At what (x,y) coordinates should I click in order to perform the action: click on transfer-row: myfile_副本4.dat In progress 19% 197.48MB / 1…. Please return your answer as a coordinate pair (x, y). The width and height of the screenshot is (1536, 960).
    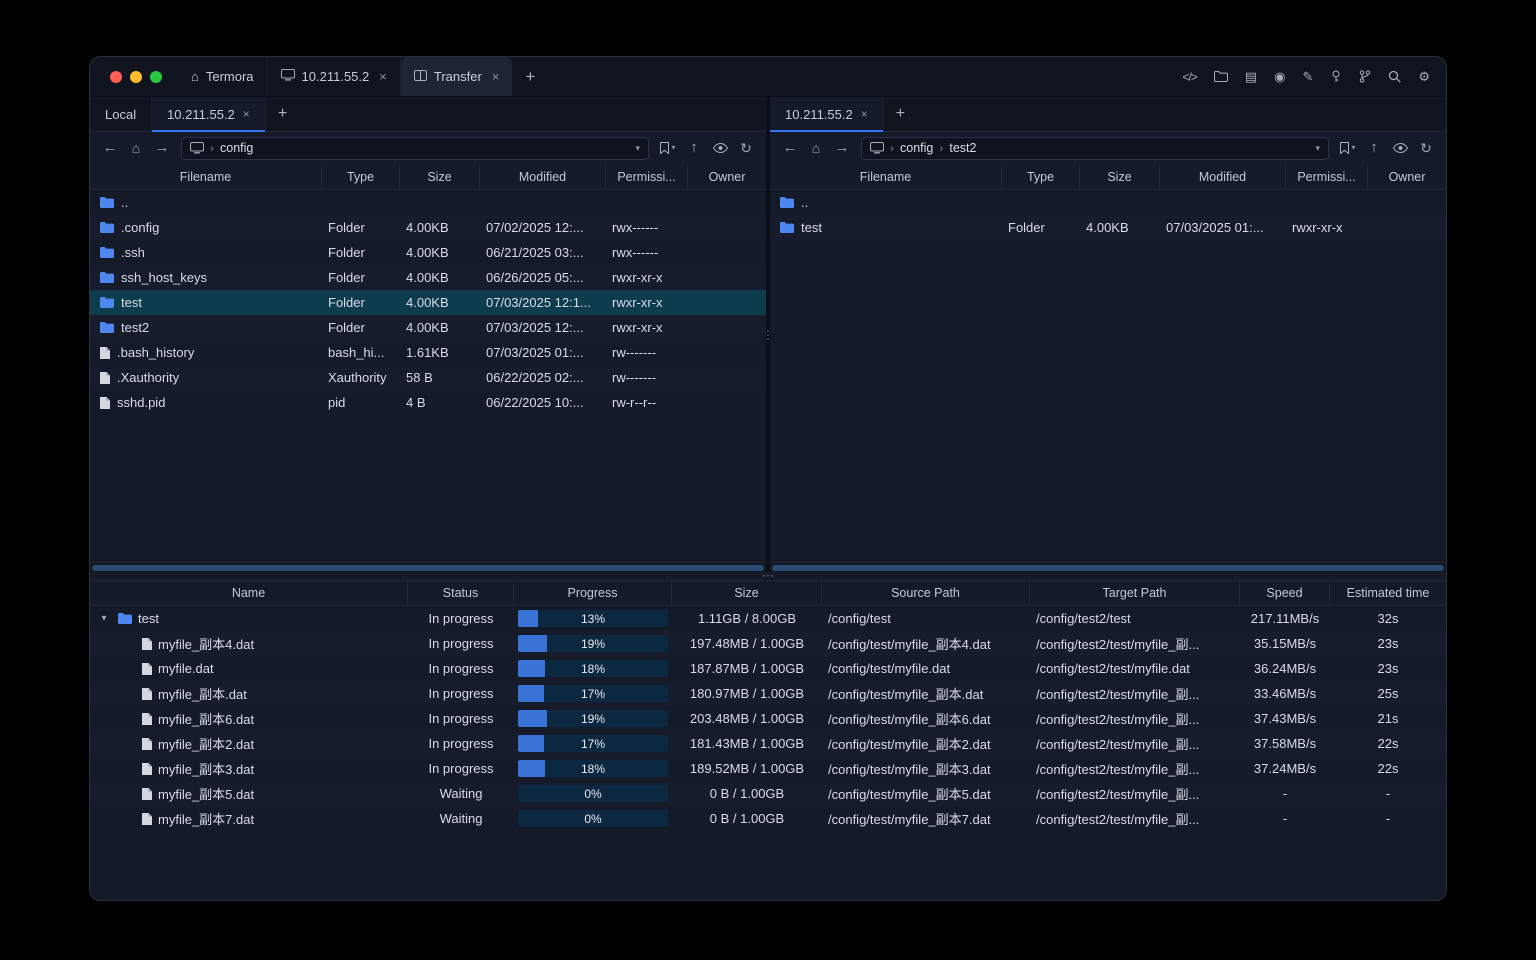
    Looking at the image, I should click on (768, 643).